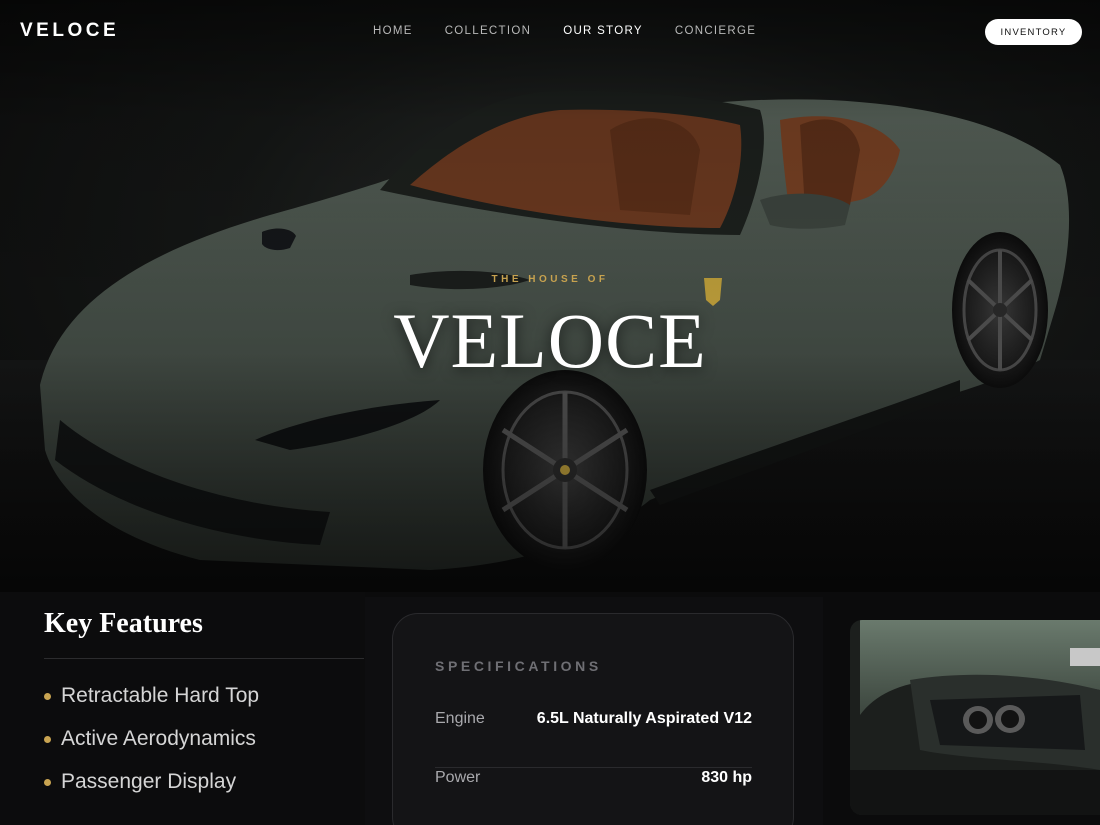 The width and height of the screenshot is (1100, 825). Describe the element at coordinates (603, 31) in the screenshot. I see `nav-our-story: OUR STORY` at that location.